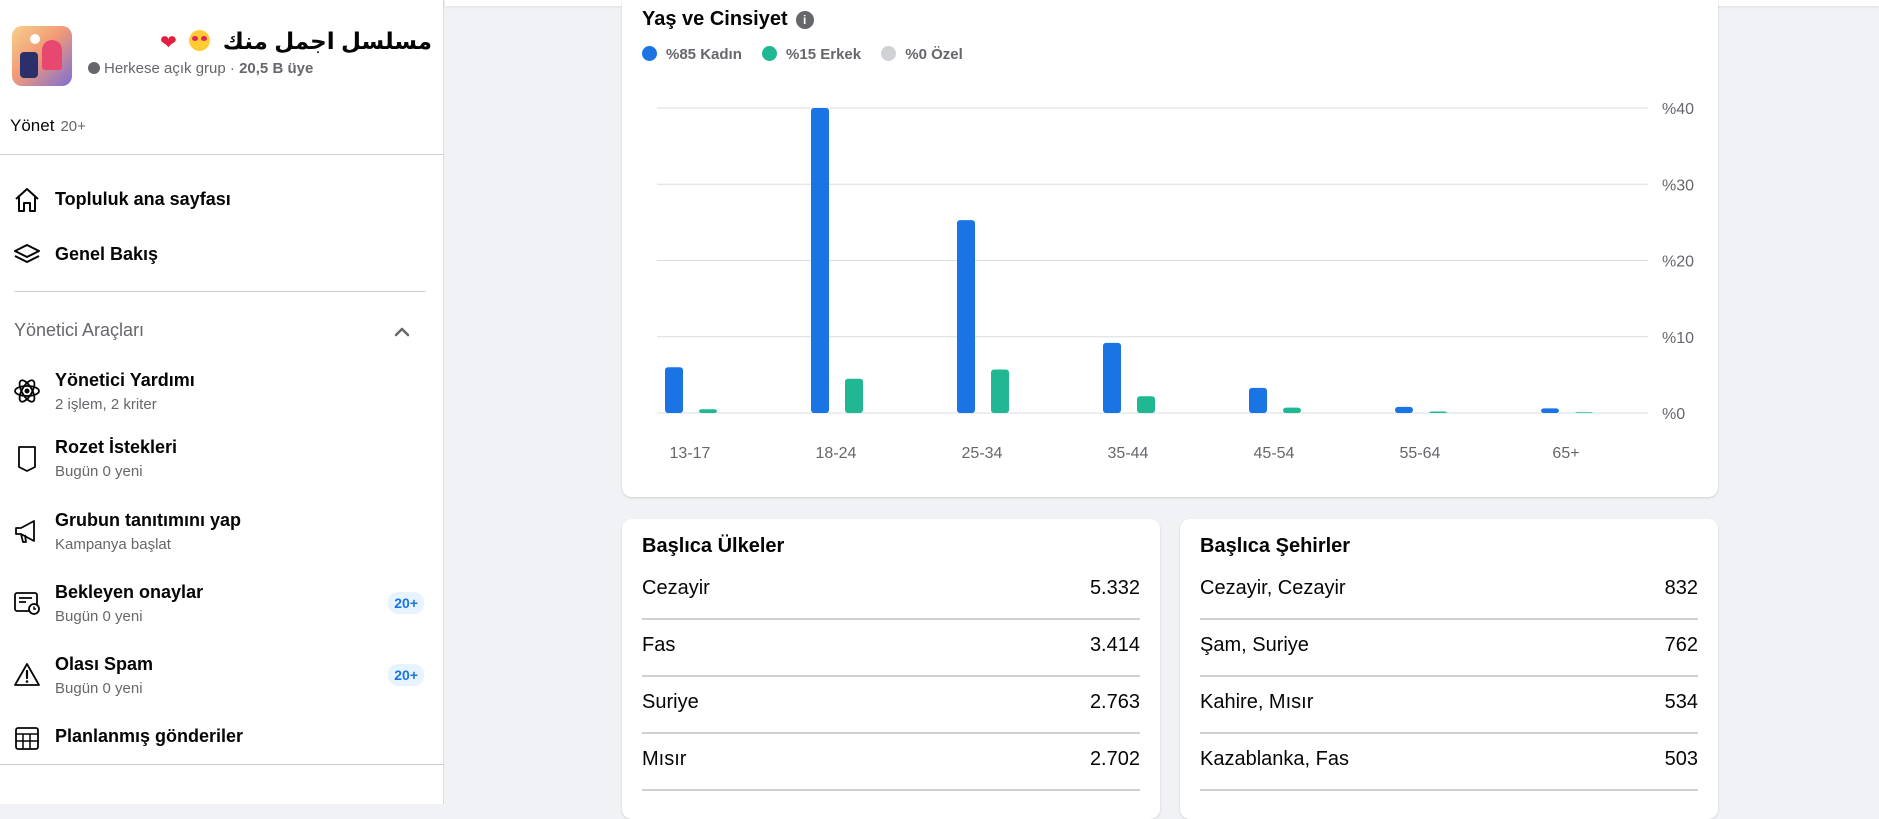 The width and height of the screenshot is (1879, 819). Describe the element at coordinates (79, 330) in the screenshot. I see `admin-tools-title: Yönetici Araçları` at that location.